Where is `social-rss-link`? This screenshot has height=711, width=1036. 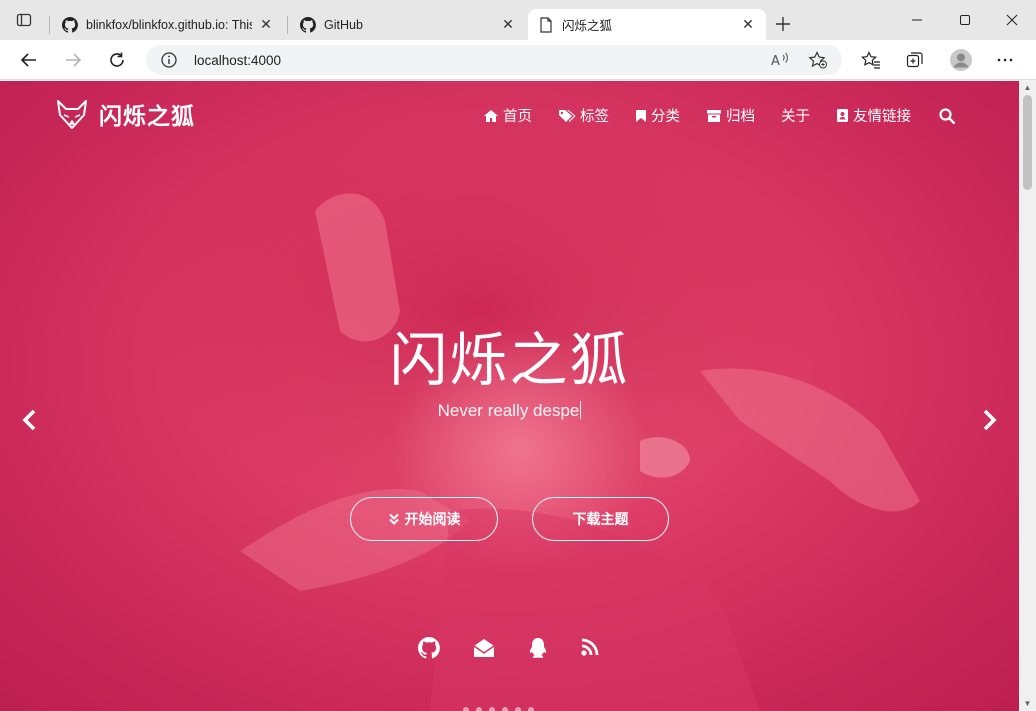
social-rss-link is located at coordinates (590, 647).